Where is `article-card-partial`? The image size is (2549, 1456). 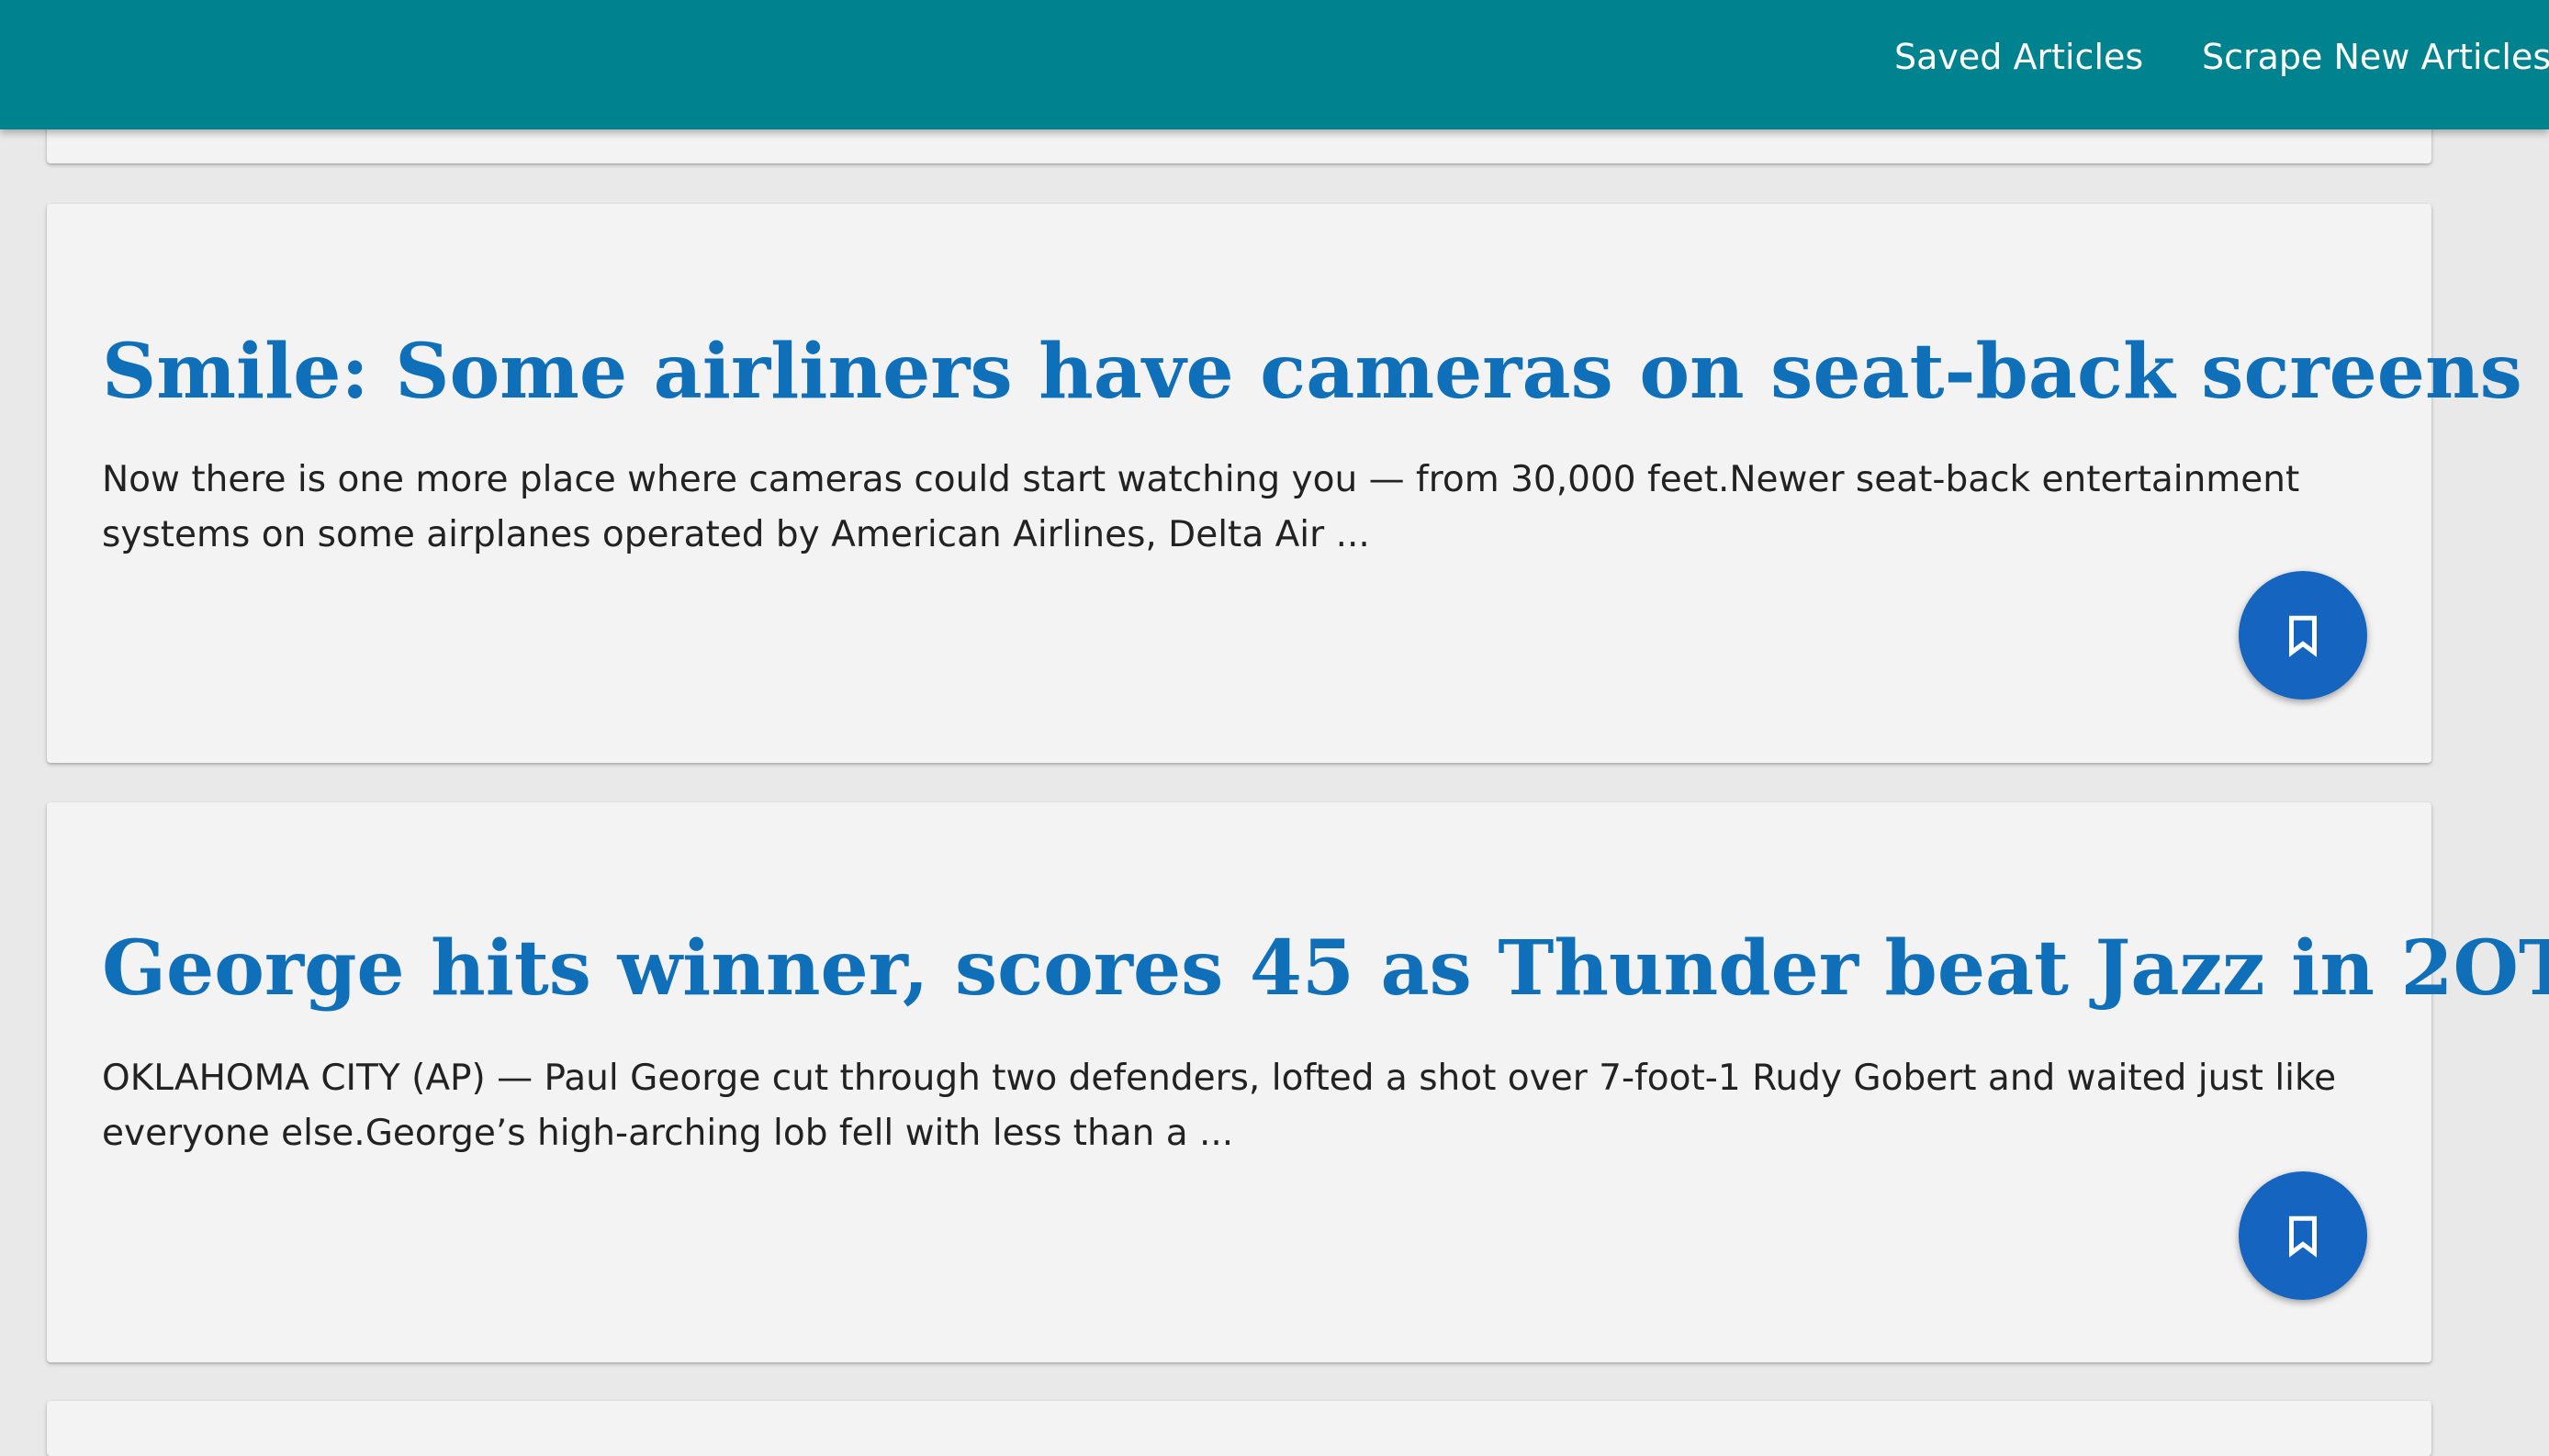 article-card-partial is located at coordinates (1239, 1428).